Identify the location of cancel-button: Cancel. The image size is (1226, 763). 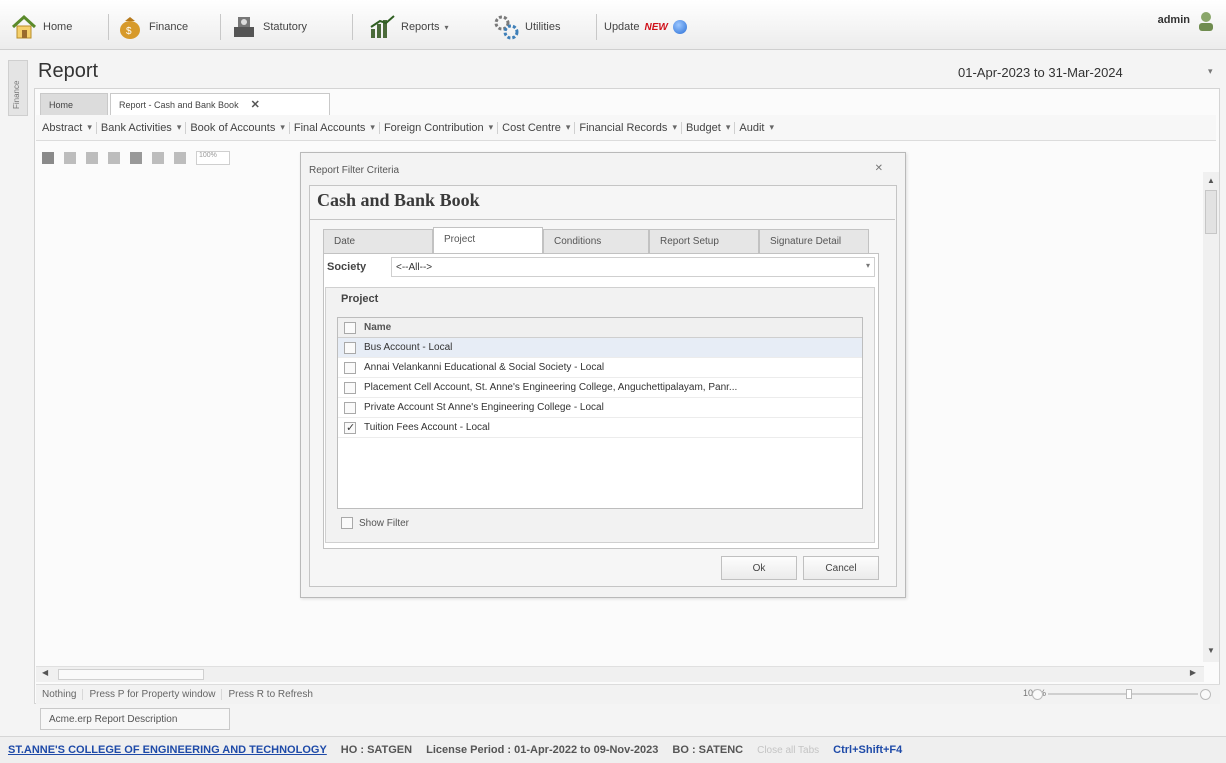
(841, 568).